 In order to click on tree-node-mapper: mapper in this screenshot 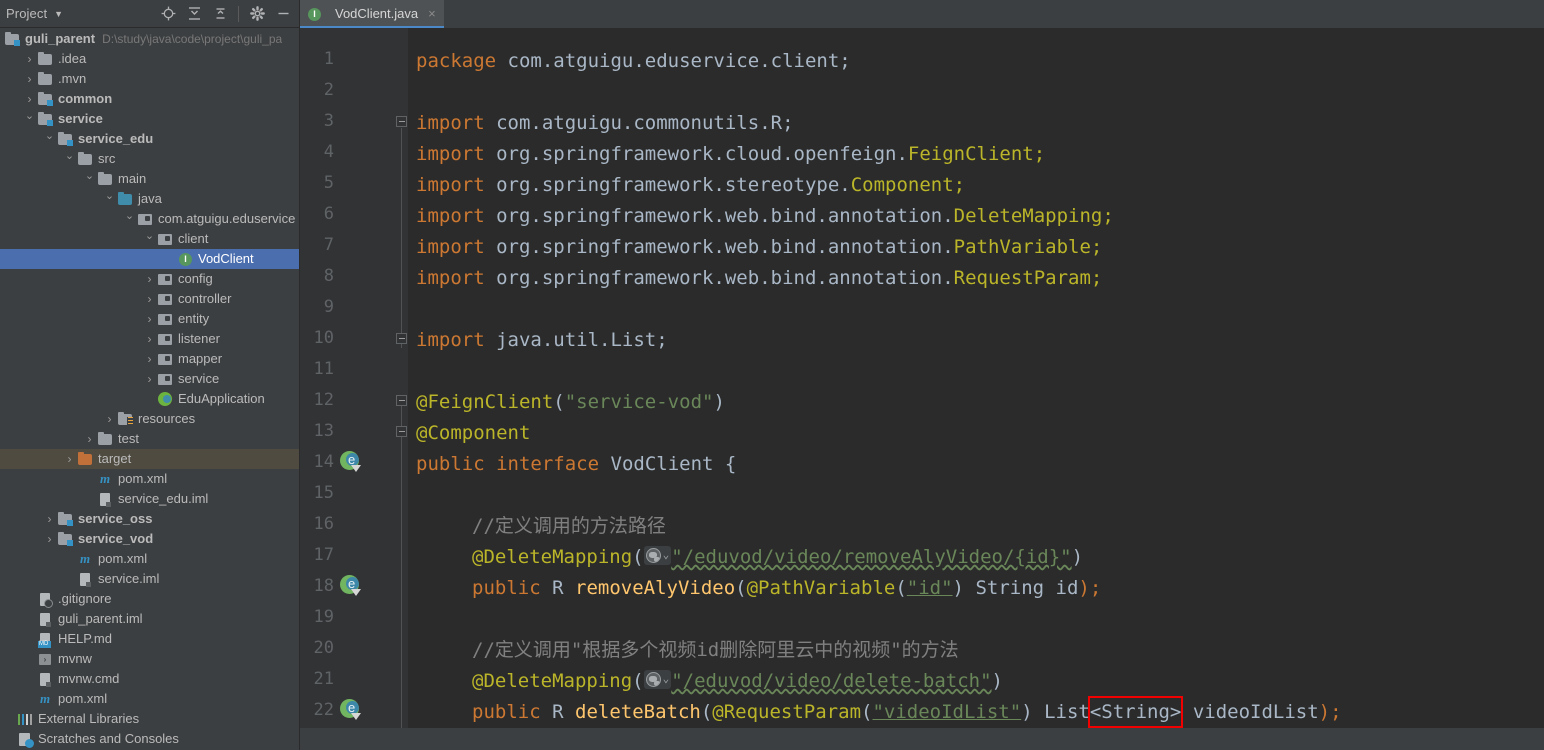, I will do `click(149, 359)`.